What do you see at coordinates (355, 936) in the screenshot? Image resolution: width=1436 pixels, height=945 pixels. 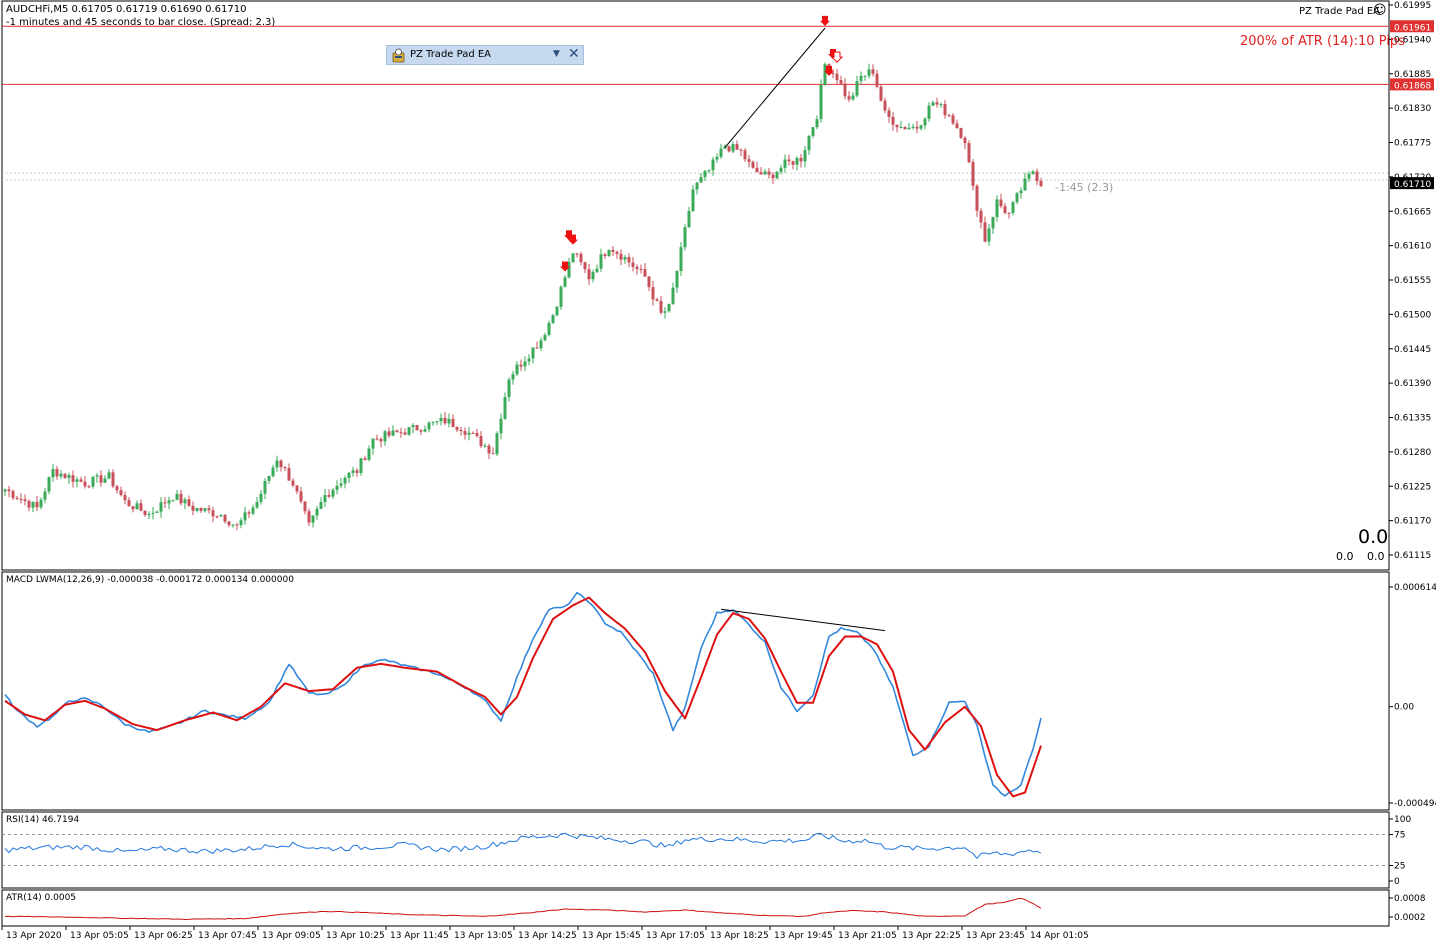 I see `time-tick-label: 13 Apr 10:25` at bounding box center [355, 936].